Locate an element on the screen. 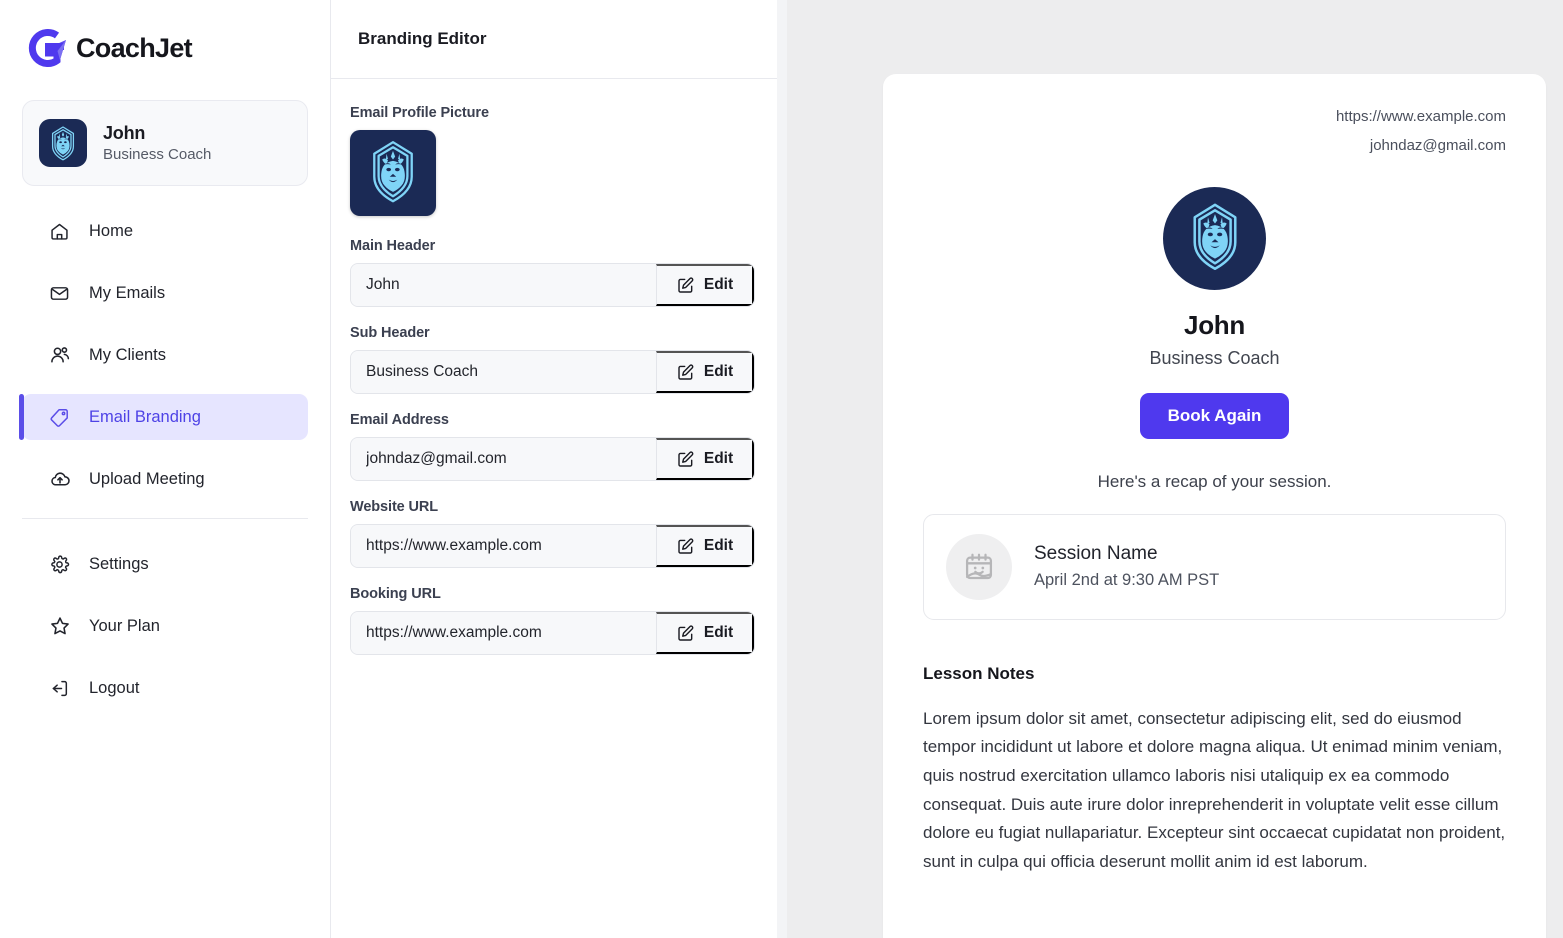 The height and width of the screenshot is (938, 1563). field-main-header: Main Header Edit is located at coordinates (552, 272).